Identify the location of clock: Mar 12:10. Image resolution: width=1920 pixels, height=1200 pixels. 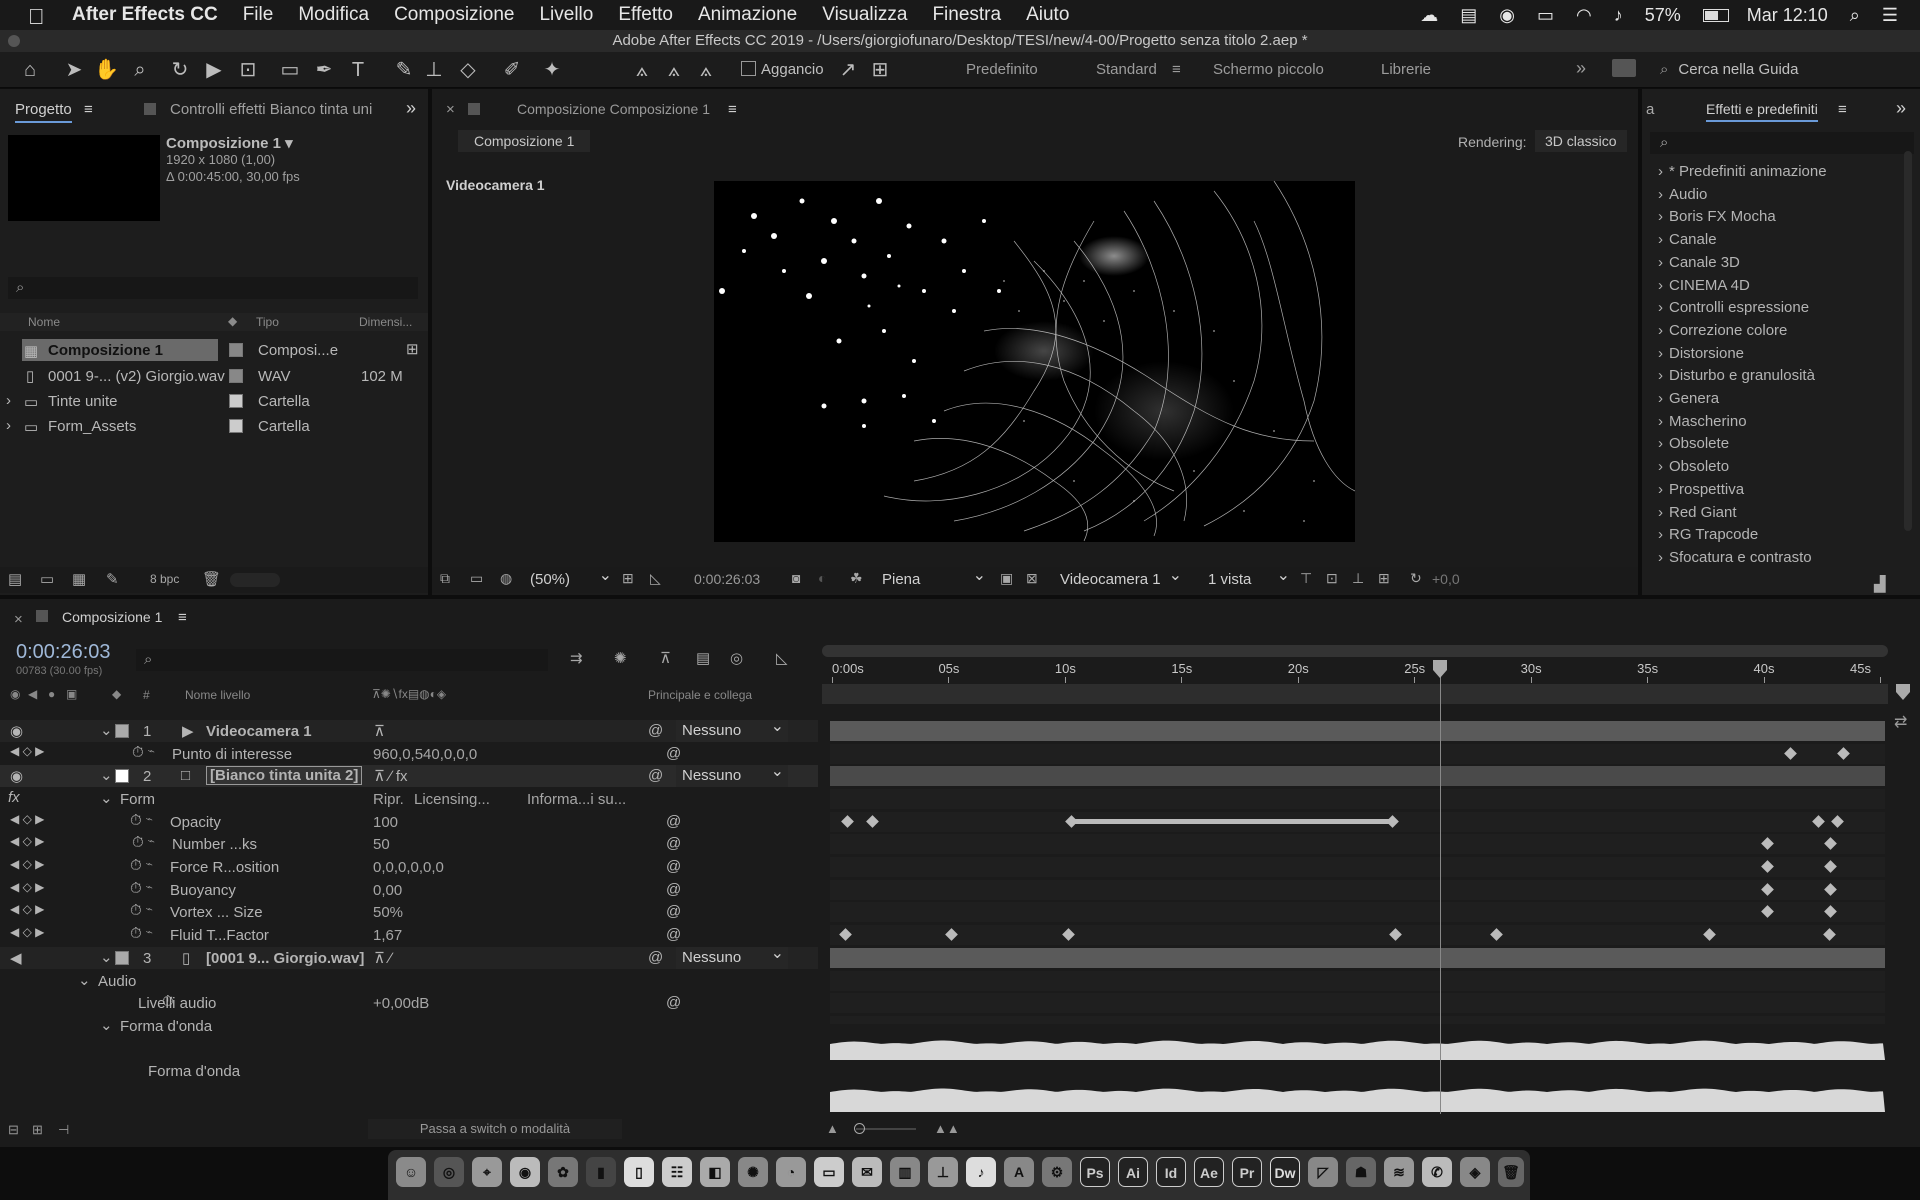
(1787, 15).